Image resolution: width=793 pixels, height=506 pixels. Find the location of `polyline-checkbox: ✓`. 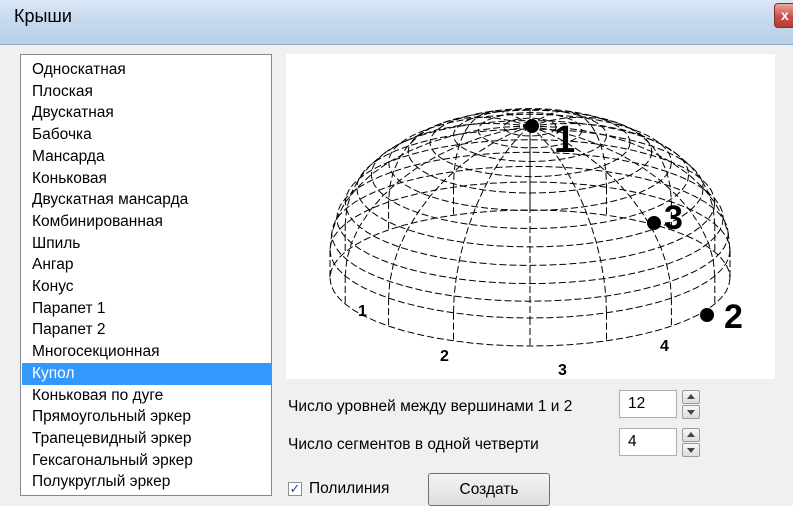

polyline-checkbox: ✓ is located at coordinates (295, 489).